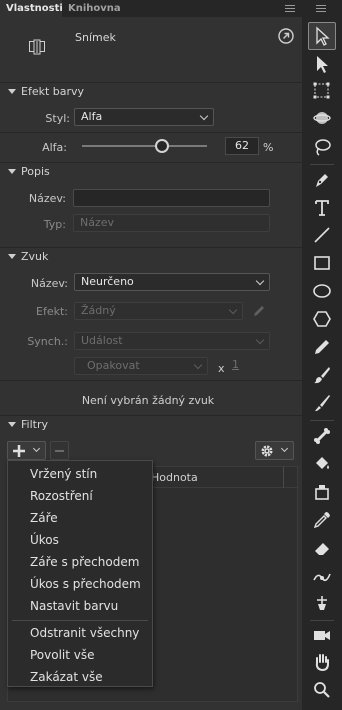 This screenshot has width=342, height=710. Describe the element at coordinates (151, 91) in the screenshot. I see `section-color-effect: Efekt barvy` at that location.